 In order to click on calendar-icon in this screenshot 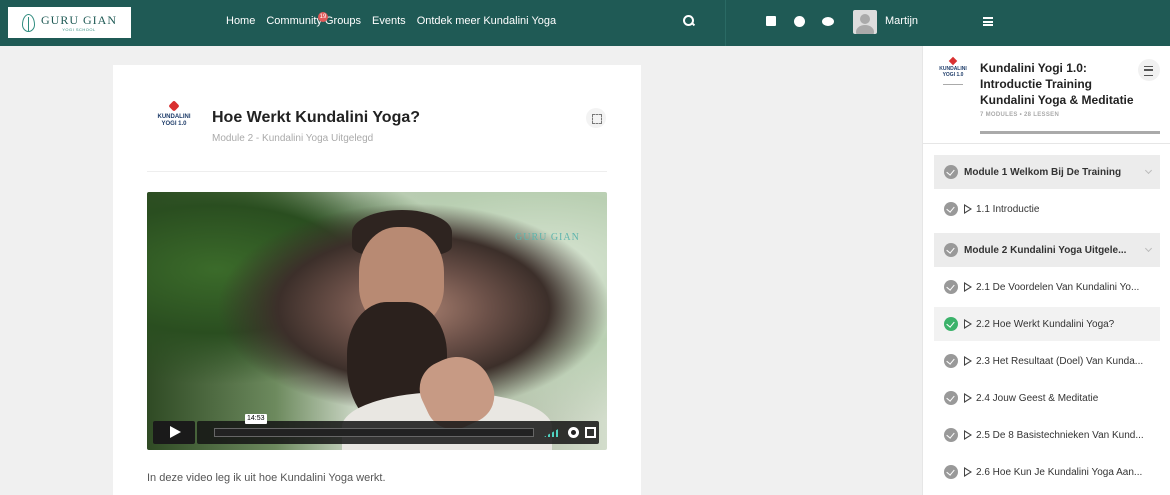, I will do `click(771, 21)`.